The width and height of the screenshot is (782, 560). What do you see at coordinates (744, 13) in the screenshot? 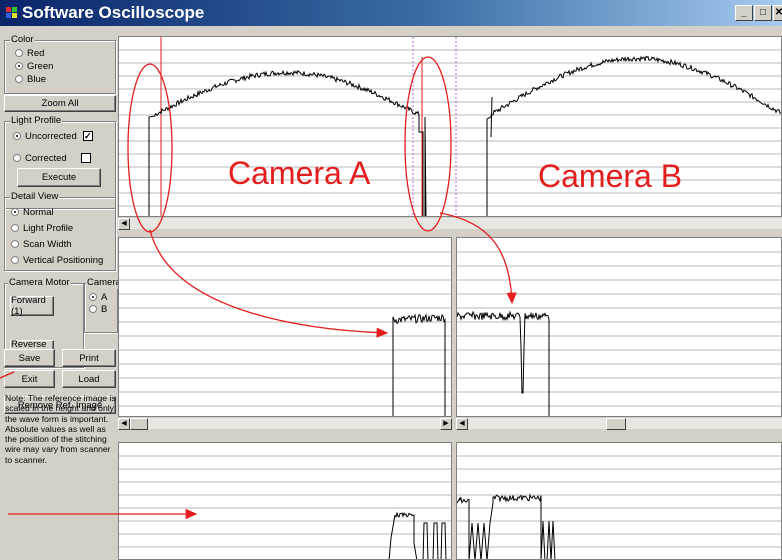
I see `minimize-button: _` at bounding box center [744, 13].